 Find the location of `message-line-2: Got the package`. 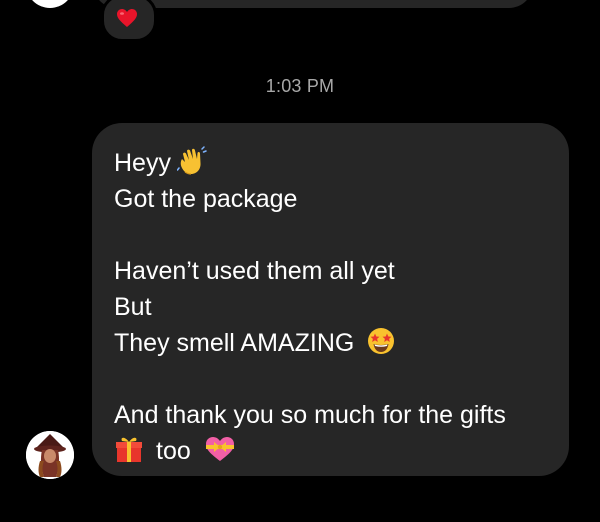

message-line-2: Got the package is located at coordinates (206, 199).